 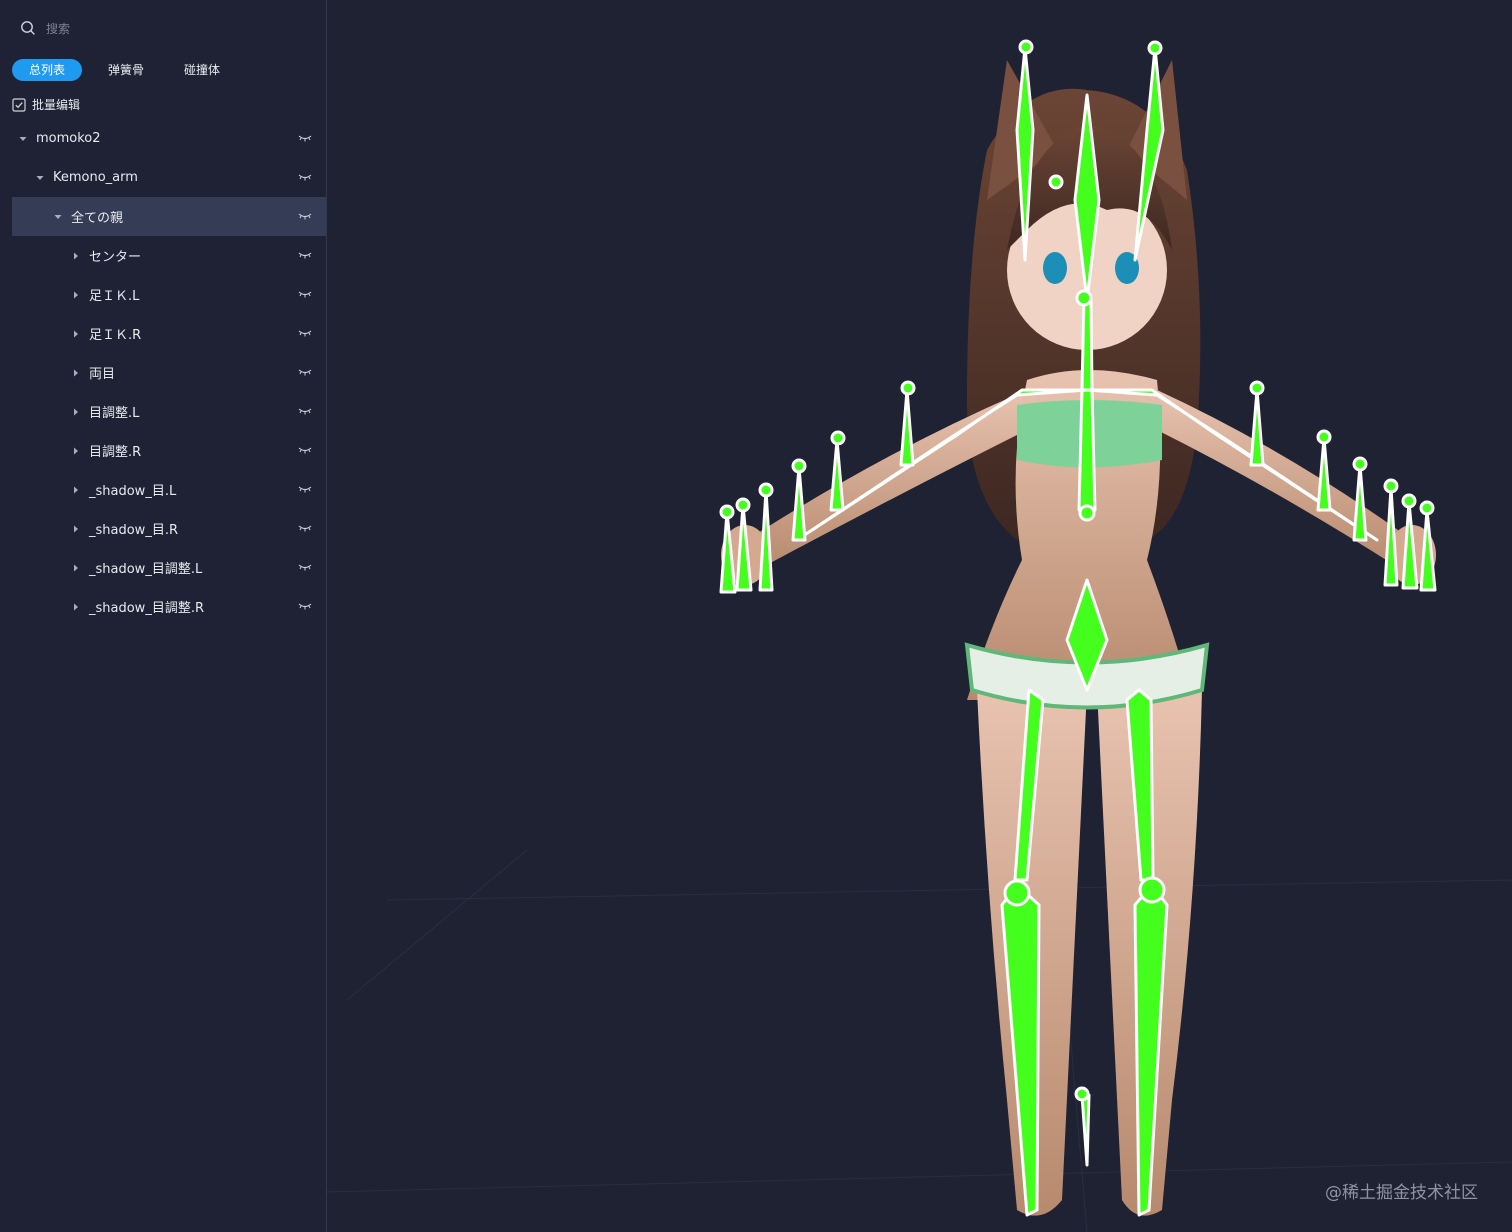 I want to click on tree-row-label: 両目, so click(x=102, y=374).